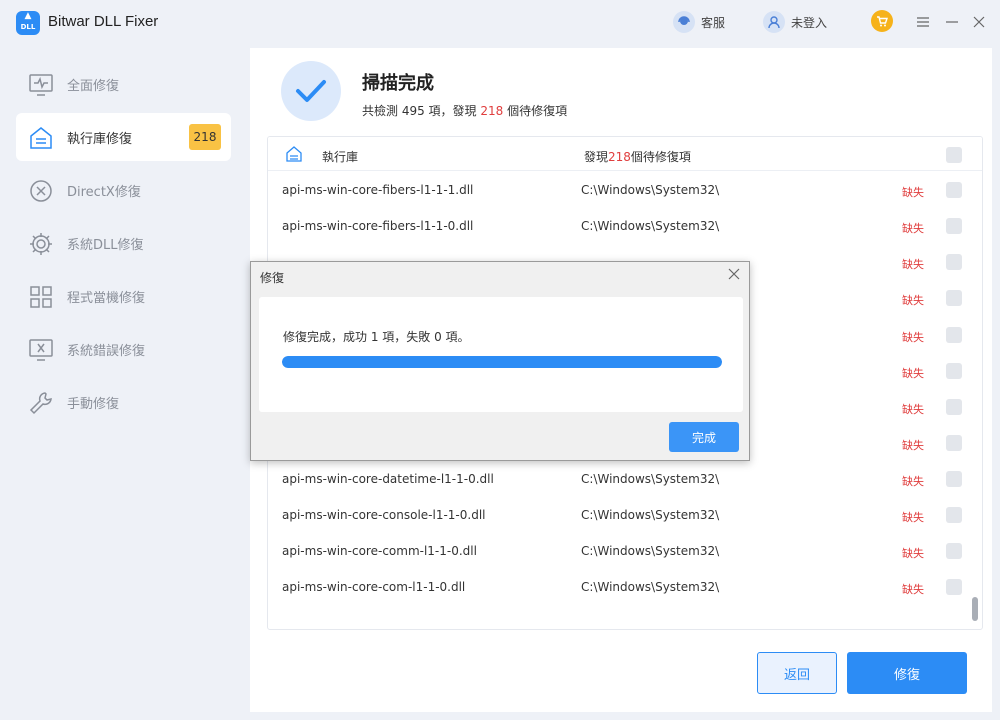  What do you see at coordinates (501, 354) in the screenshot?
I see `dialog-body: 修復完成，成功 1 項，失敗 0 項。` at bounding box center [501, 354].